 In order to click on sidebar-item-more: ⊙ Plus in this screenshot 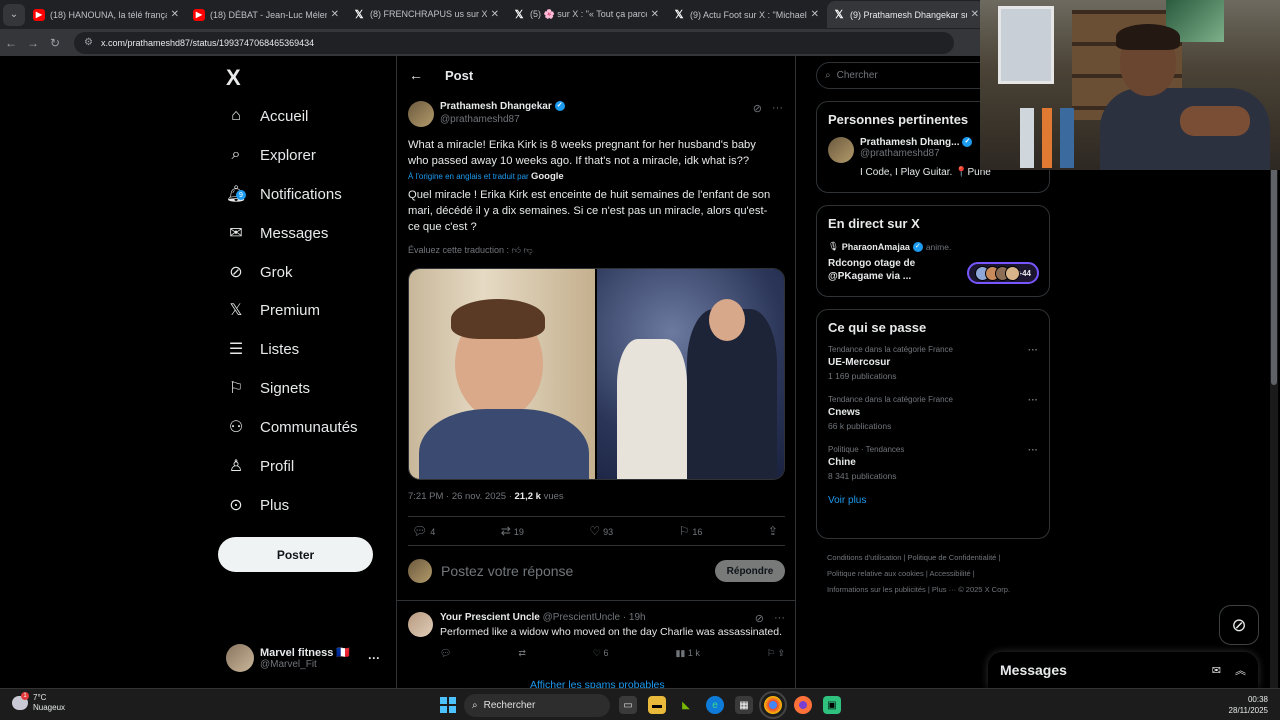, I will do `click(257, 505)`.